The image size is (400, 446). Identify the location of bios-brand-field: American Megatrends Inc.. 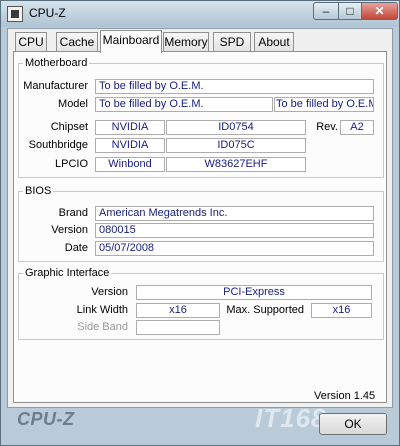
(234, 213).